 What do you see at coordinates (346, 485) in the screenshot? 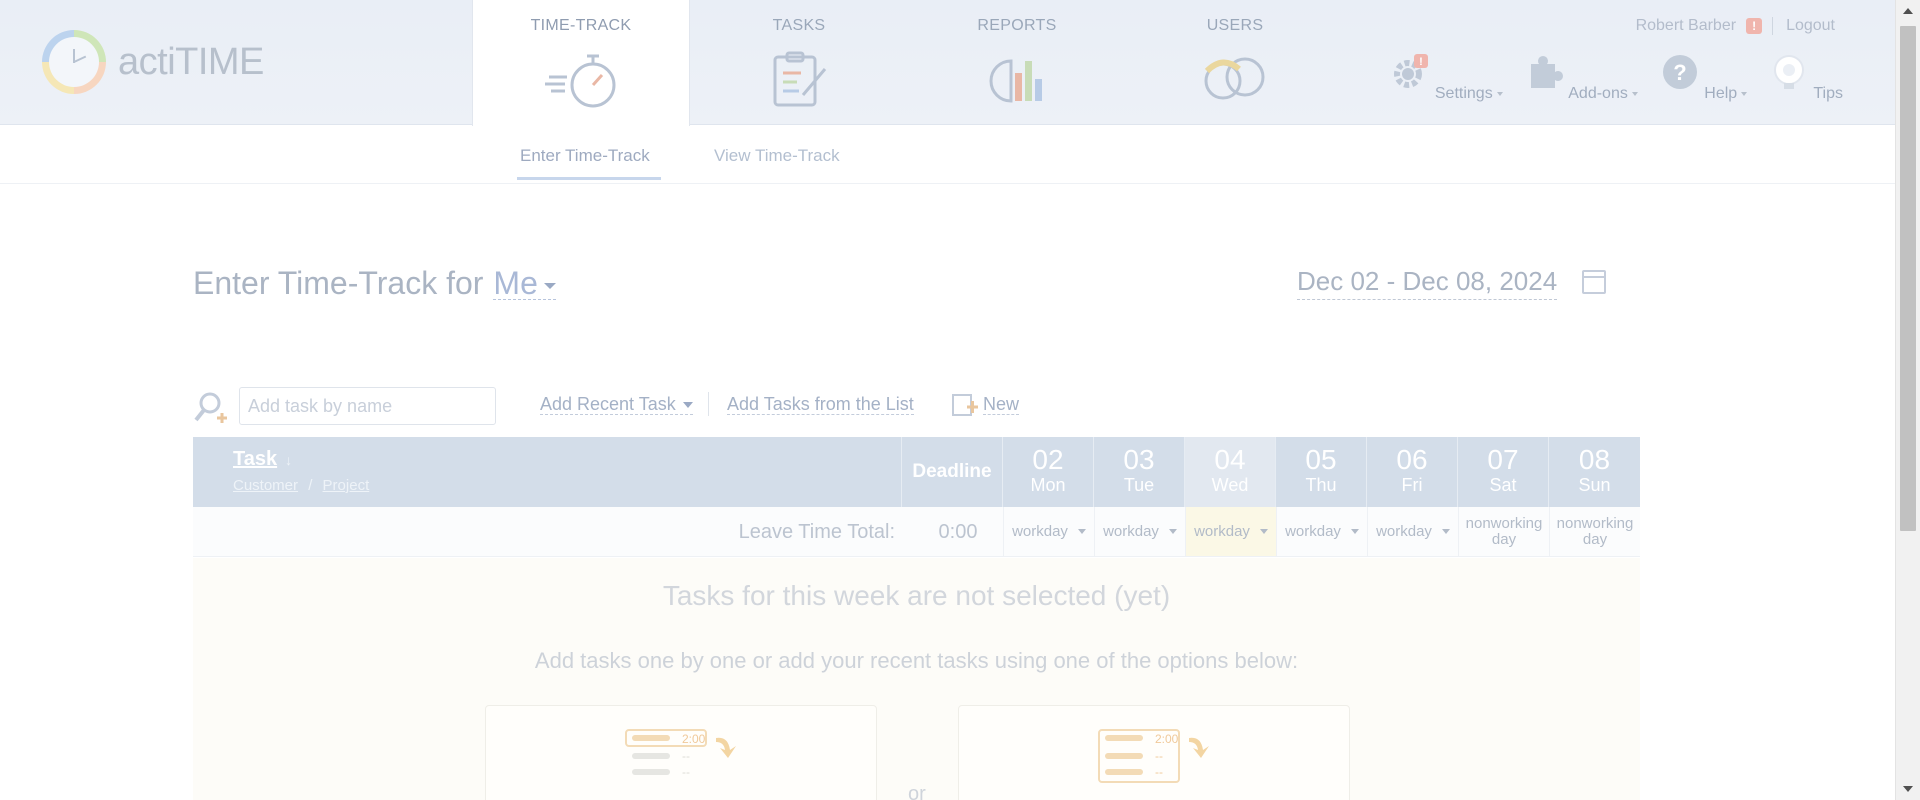
I see `project-sort-link: Project` at bounding box center [346, 485].